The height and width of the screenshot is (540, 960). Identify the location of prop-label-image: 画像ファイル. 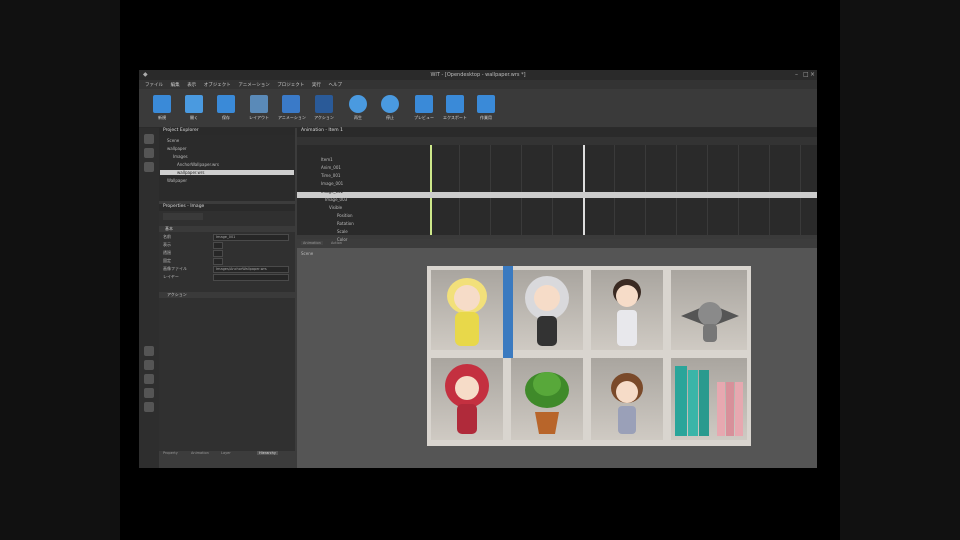
(175, 268).